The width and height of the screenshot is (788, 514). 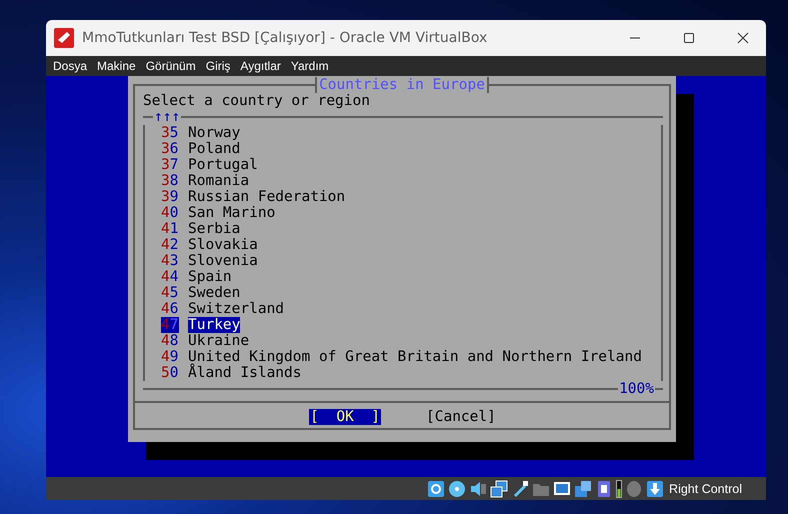 What do you see at coordinates (170, 293) in the screenshot?
I see `item-number: 45` at bounding box center [170, 293].